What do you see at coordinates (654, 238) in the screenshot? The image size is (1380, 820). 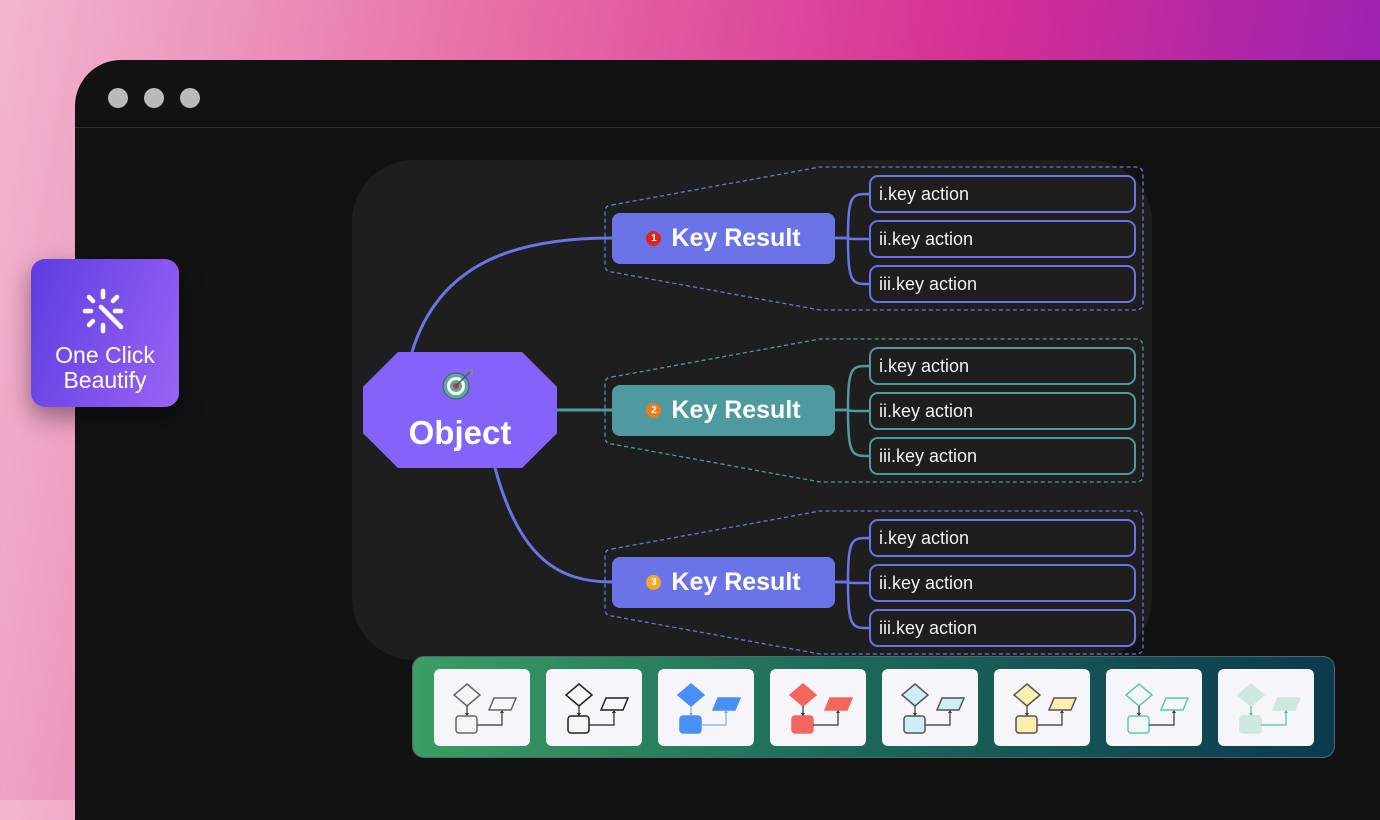 I see `priority-badge: 1` at bounding box center [654, 238].